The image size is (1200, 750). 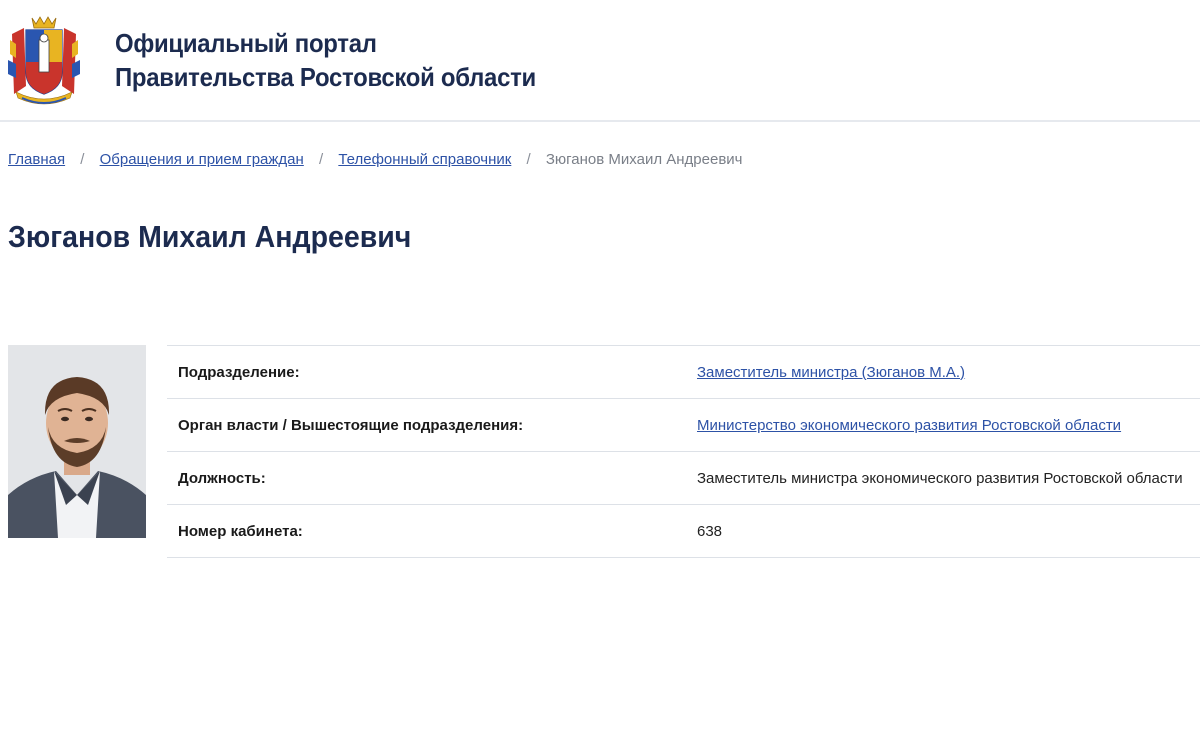 I want to click on row-value: Заместитель министра (Зюганов М.А.), so click(x=948, y=372).